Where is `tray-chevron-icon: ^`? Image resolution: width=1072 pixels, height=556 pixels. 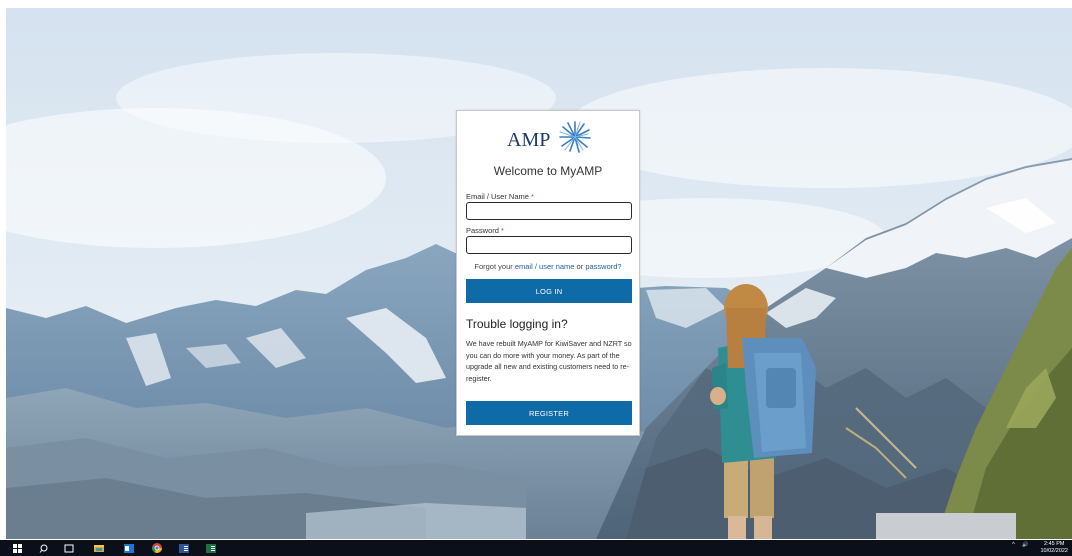 tray-chevron-icon: ^ is located at coordinates (1013, 545).